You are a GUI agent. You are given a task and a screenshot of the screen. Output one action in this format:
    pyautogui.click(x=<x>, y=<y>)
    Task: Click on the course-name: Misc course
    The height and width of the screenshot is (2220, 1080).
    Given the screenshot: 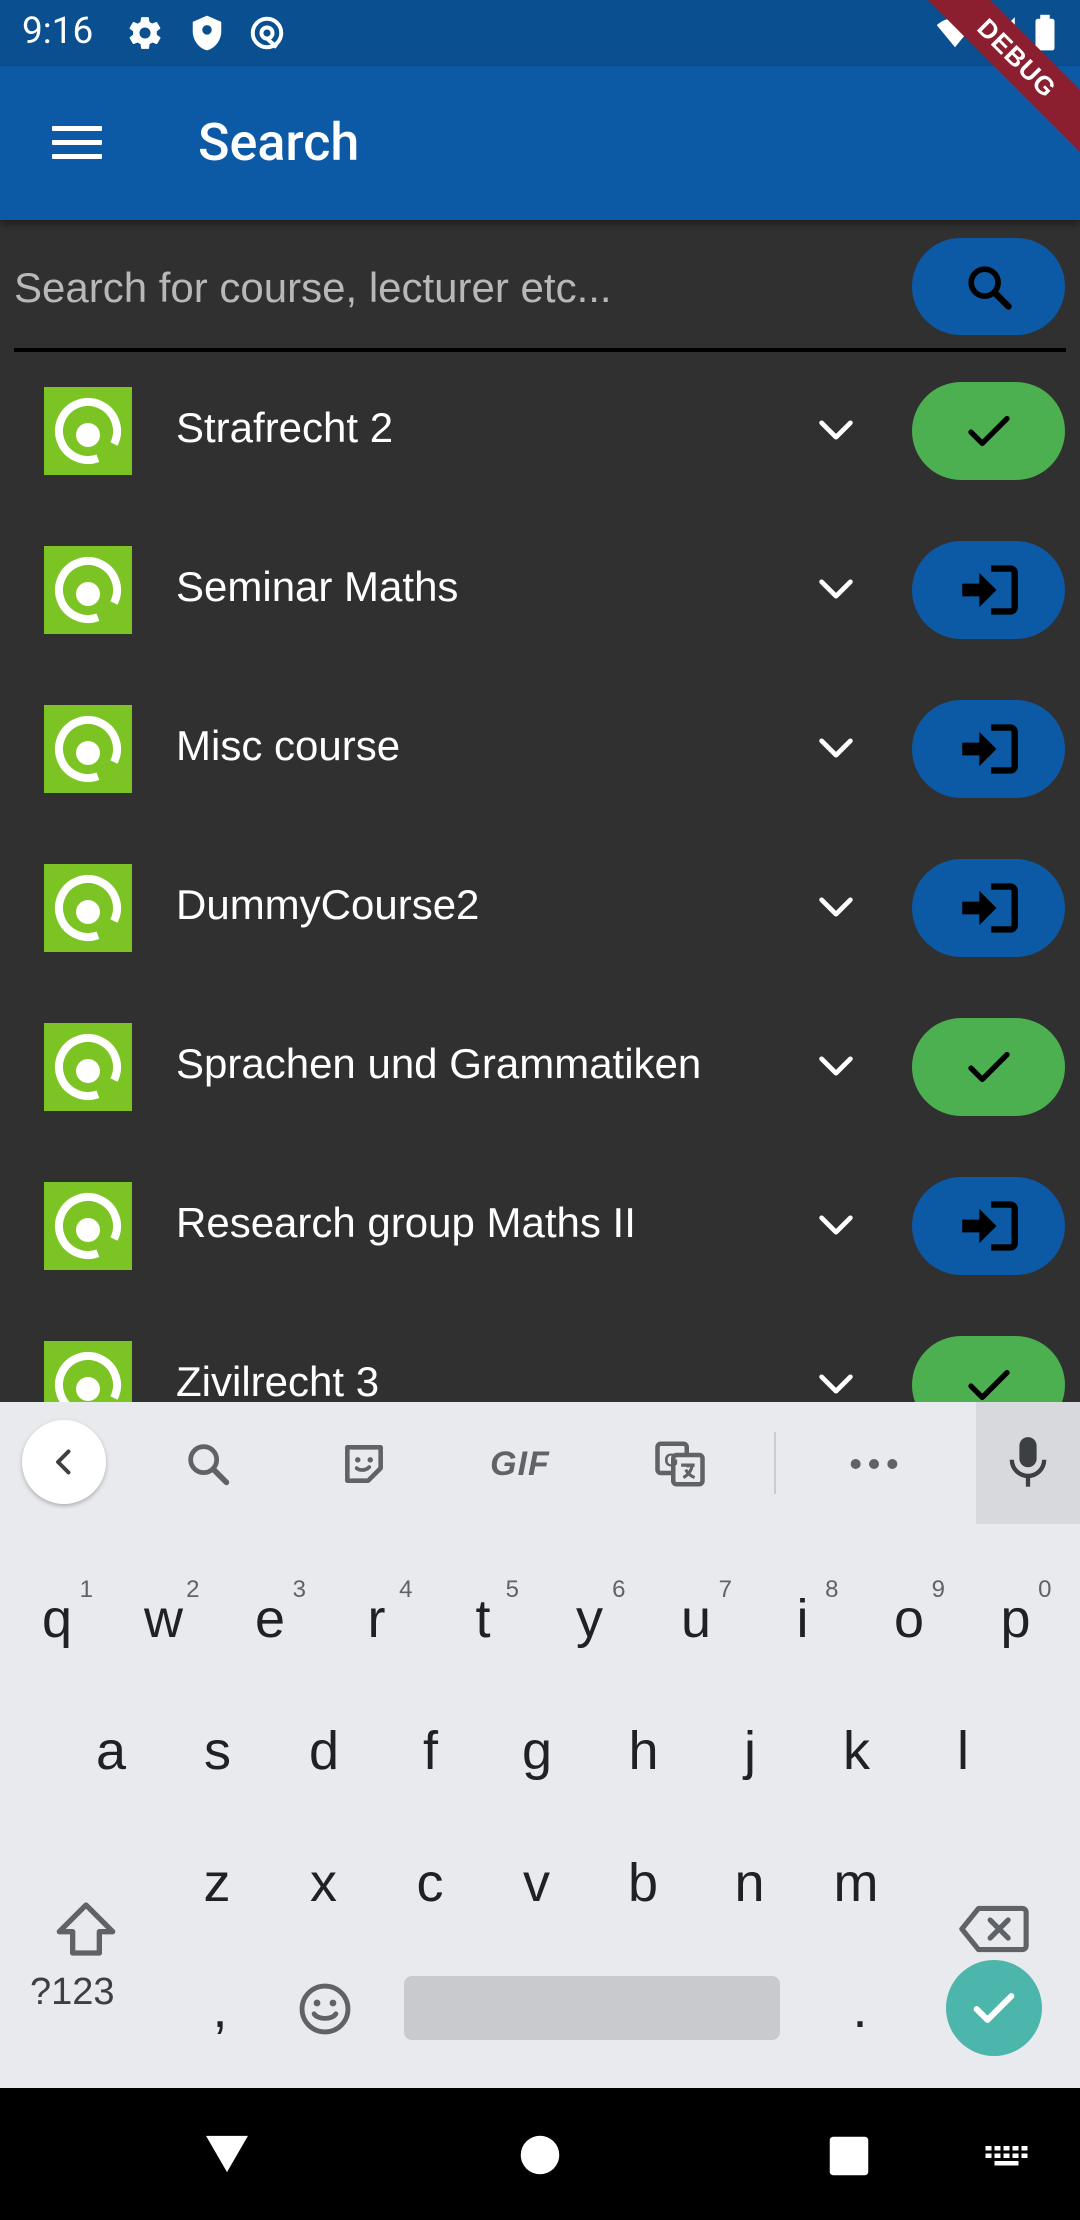 What is the action you would take?
    pyautogui.click(x=288, y=745)
    